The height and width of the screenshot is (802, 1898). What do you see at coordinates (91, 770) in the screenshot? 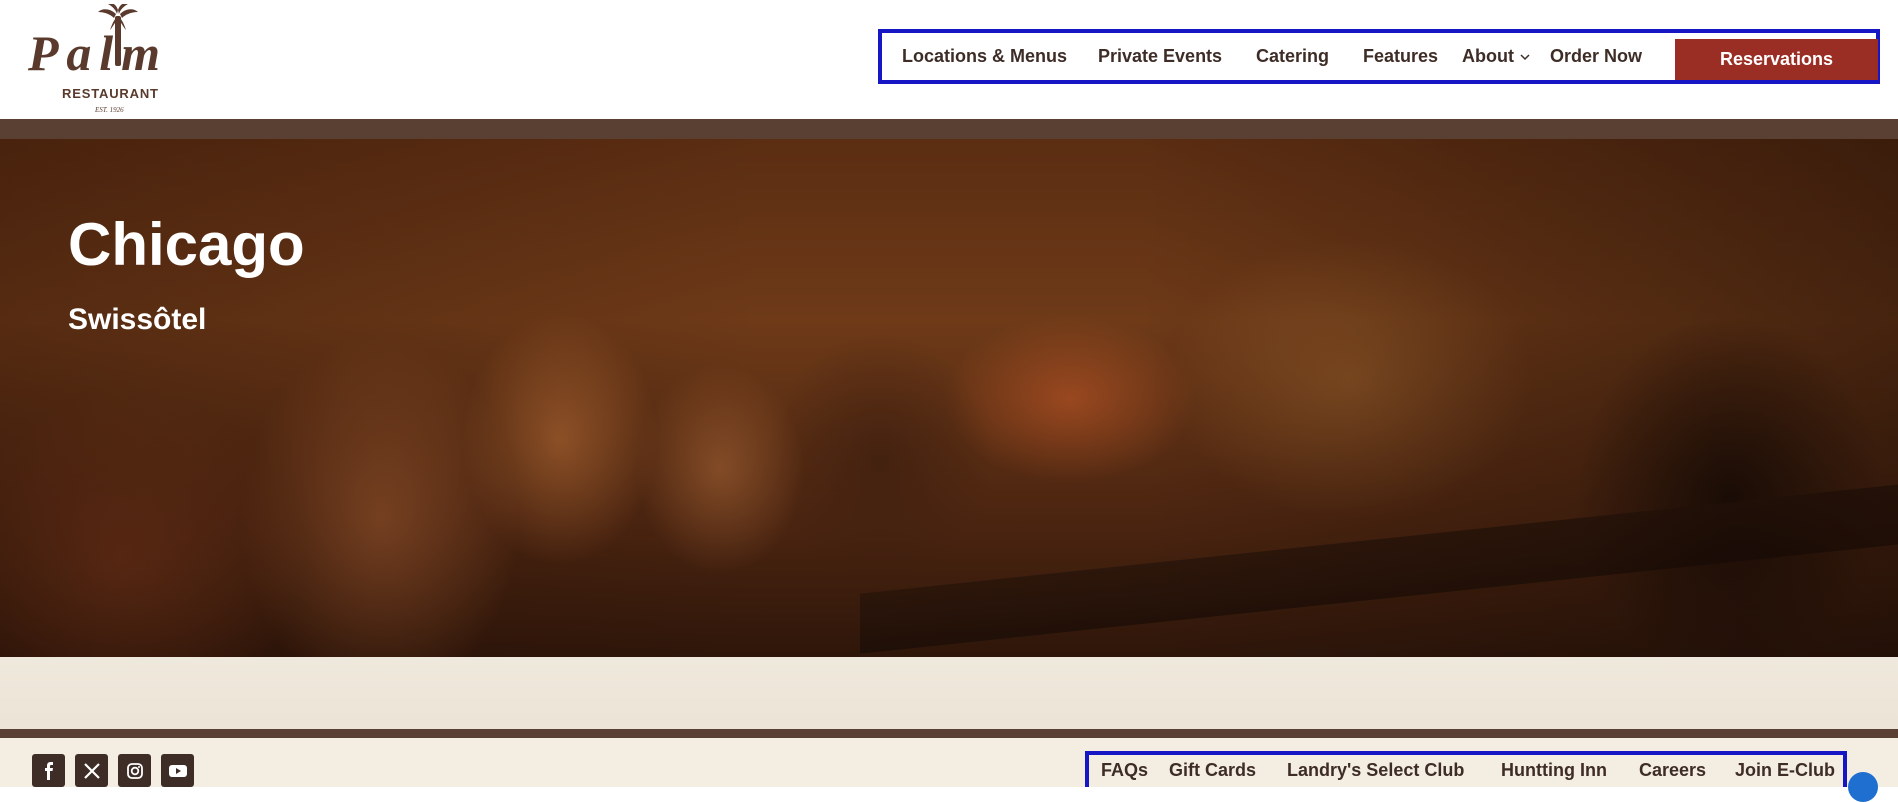
I see `x-icon` at bounding box center [91, 770].